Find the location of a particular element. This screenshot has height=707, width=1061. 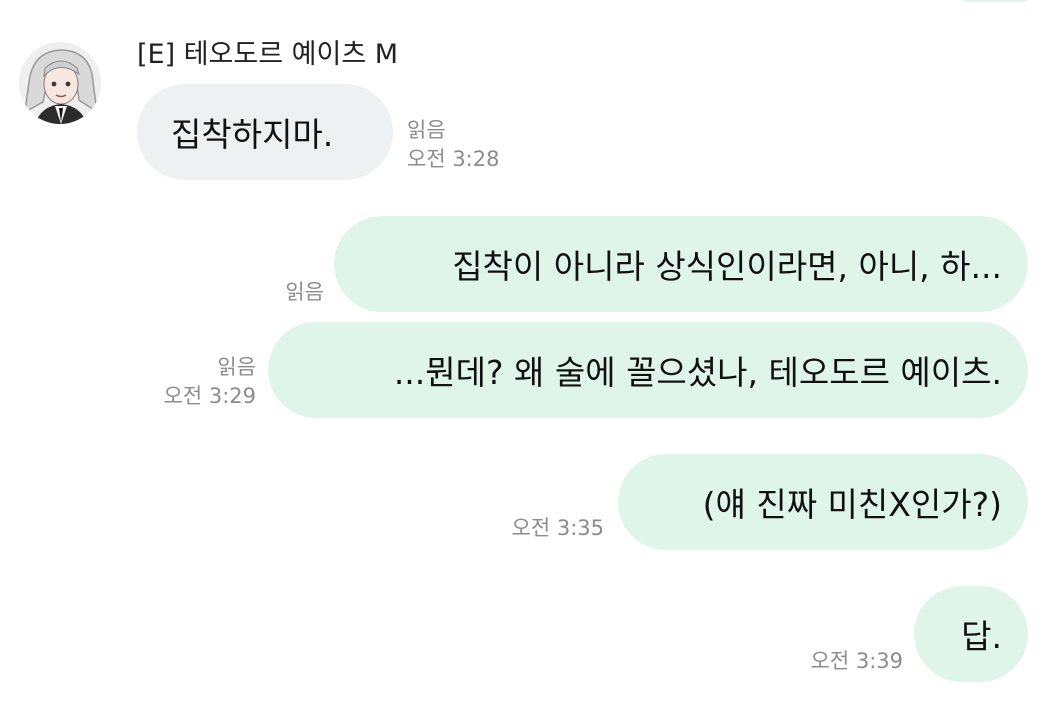

message-text: ...뭔데? 왜 술에 꼴으셨나, 테오도르 예이츠. is located at coordinates (697, 372).